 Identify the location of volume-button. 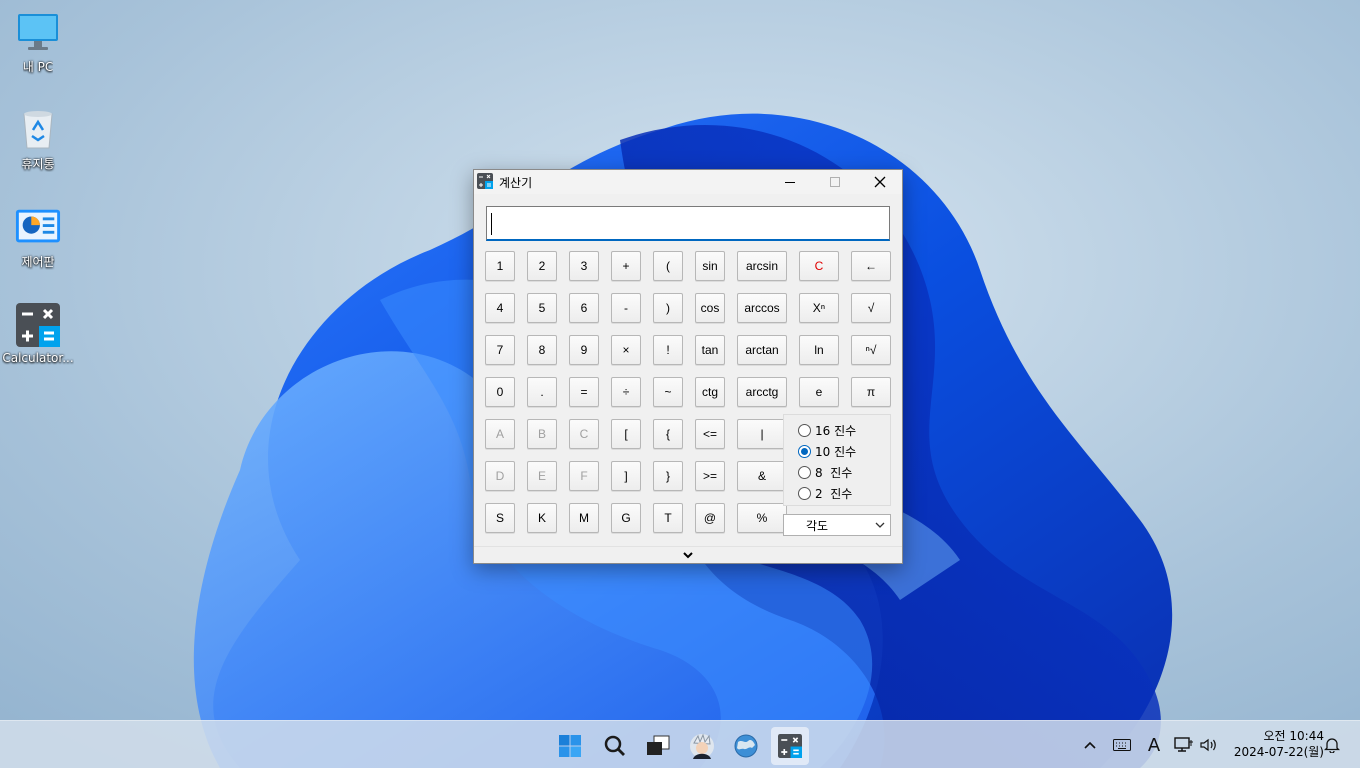
(1209, 745).